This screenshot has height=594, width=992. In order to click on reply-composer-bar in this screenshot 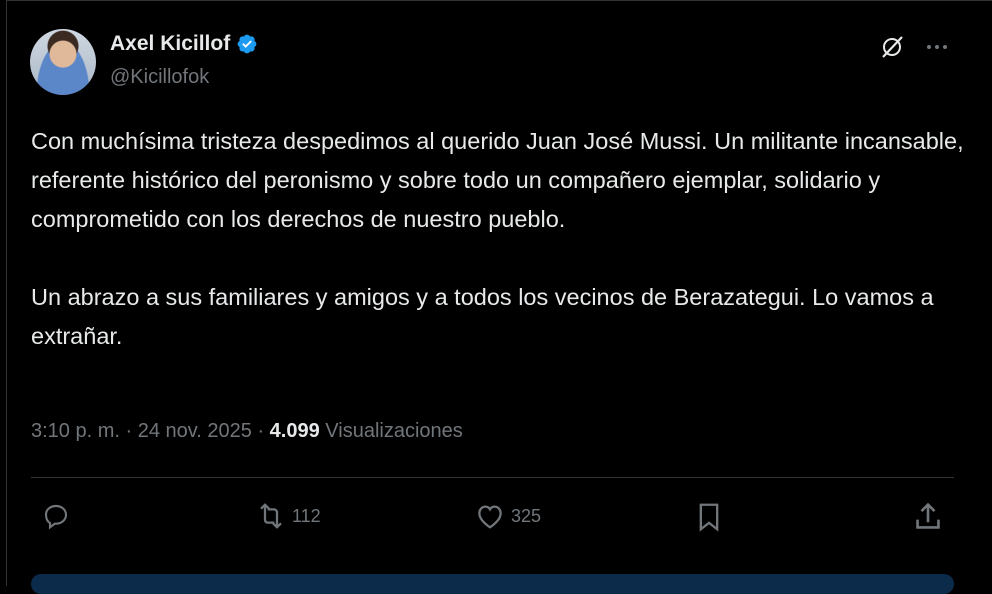, I will do `click(492, 584)`.